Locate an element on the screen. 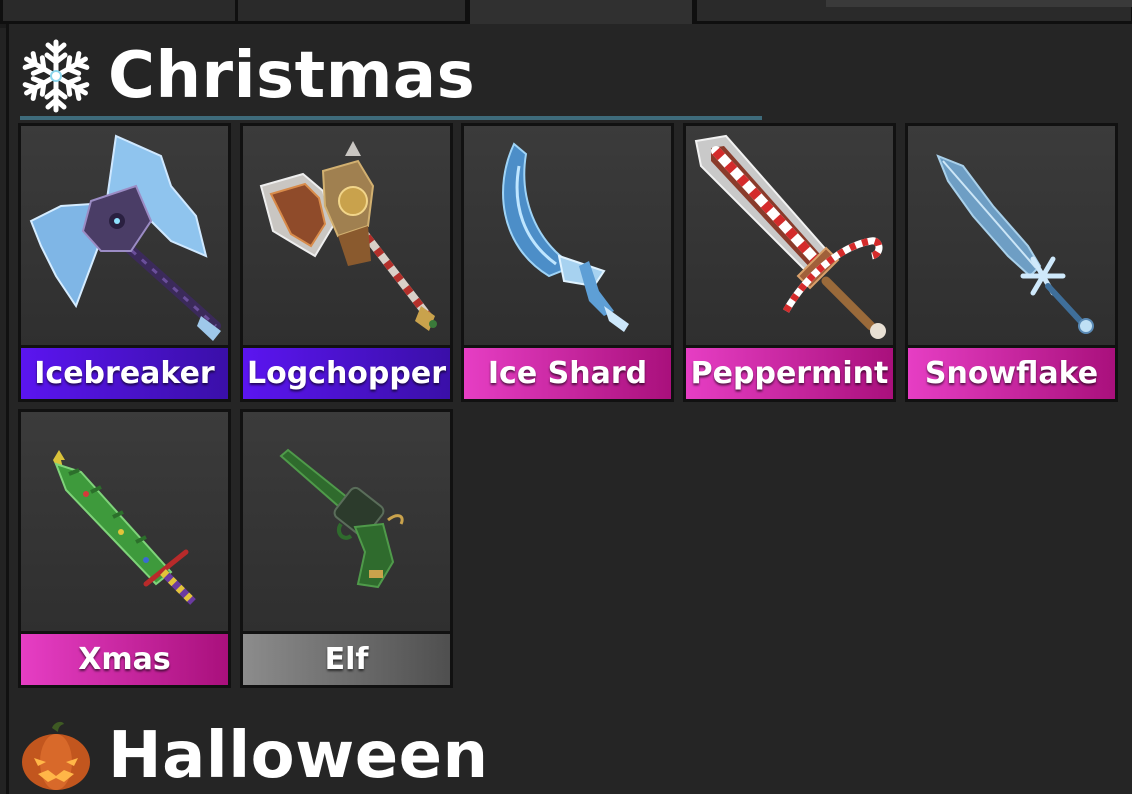 This screenshot has height=794, width=1132. item-label: Icebreaker is located at coordinates (124, 373).